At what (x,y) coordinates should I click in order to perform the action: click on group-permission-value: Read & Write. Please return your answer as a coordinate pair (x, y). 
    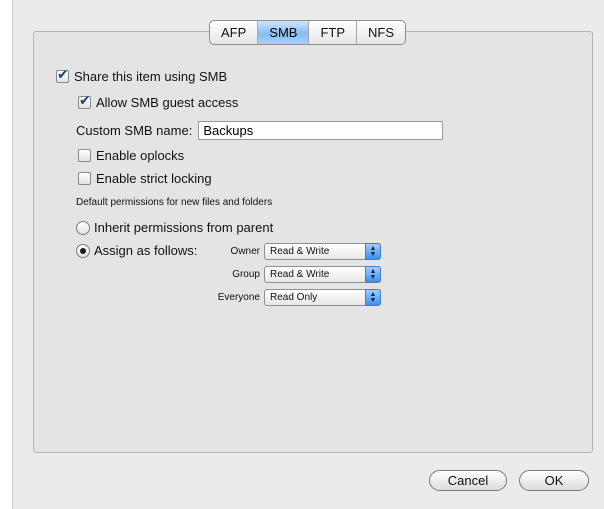
    Looking at the image, I should click on (300, 274).